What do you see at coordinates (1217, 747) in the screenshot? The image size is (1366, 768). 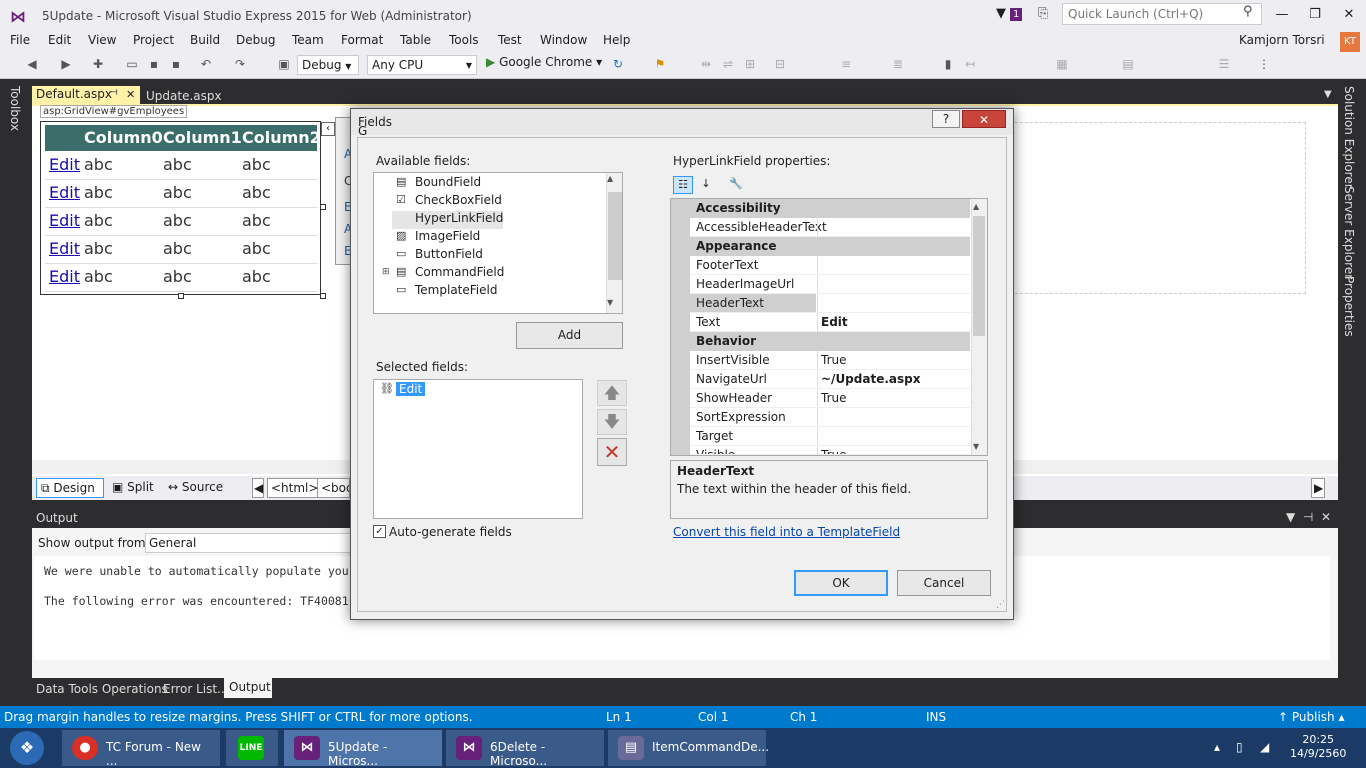 I see `tray-overflow-icon: ▴` at bounding box center [1217, 747].